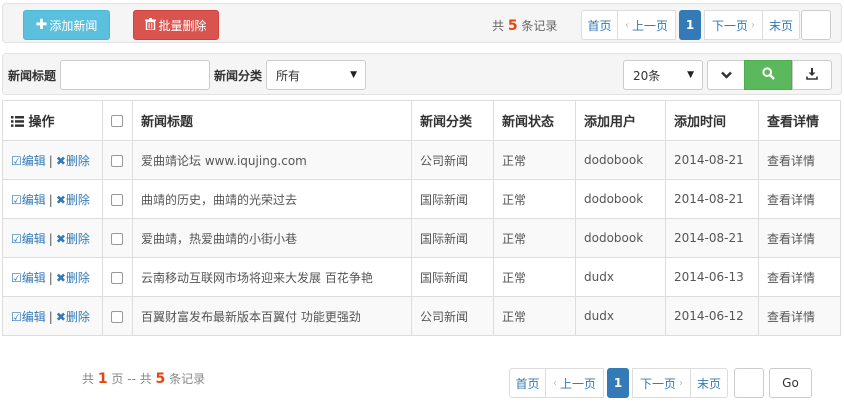 The height and width of the screenshot is (411, 844). I want to click on news-title-label: 新闻标题, so click(32, 76).